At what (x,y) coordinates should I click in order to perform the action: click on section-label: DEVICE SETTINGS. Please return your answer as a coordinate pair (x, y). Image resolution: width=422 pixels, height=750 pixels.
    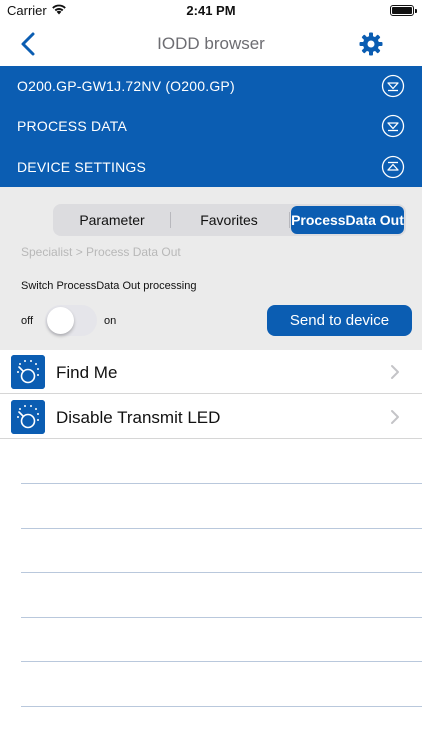
    Looking at the image, I should click on (82, 167).